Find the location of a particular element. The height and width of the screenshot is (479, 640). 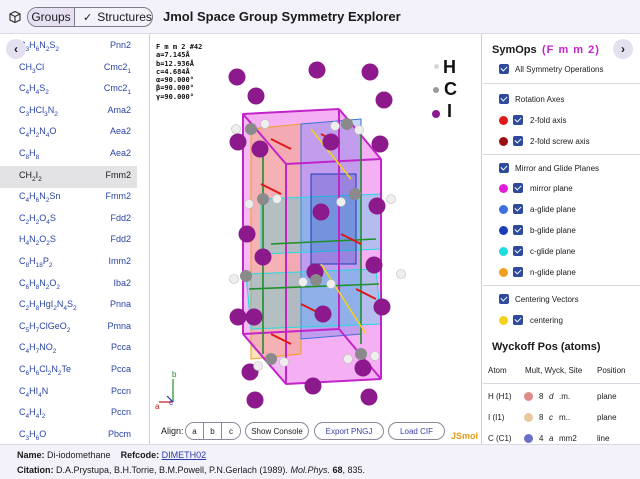

structure-formula: H4N2O2S is located at coordinates (37, 241).